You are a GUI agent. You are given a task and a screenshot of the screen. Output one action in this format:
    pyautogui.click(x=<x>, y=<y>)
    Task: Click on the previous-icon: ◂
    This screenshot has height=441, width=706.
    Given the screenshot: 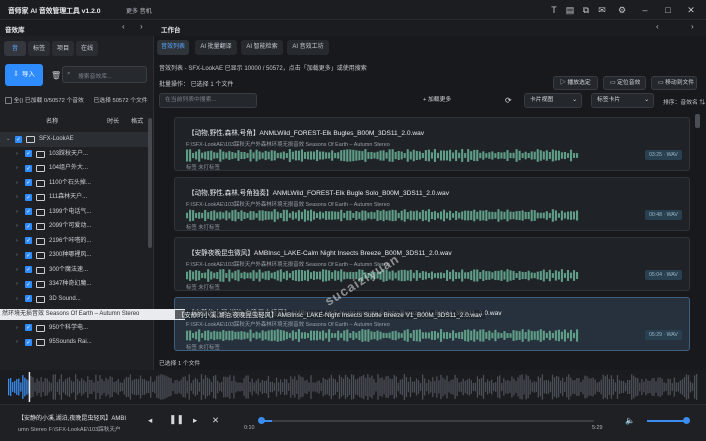 What is the action you would take?
    pyautogui.click(x=150, y=420)
    